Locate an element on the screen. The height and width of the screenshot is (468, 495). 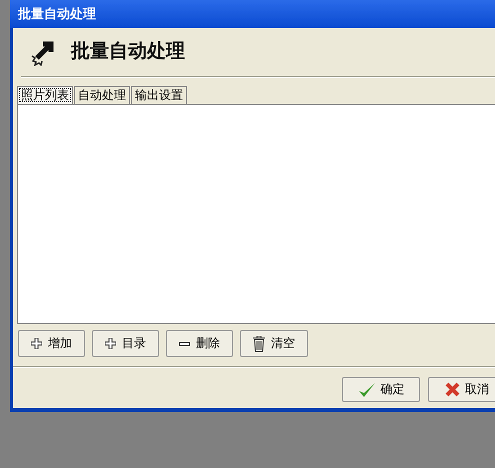
trash-icon is located at coordinates (259, 344).